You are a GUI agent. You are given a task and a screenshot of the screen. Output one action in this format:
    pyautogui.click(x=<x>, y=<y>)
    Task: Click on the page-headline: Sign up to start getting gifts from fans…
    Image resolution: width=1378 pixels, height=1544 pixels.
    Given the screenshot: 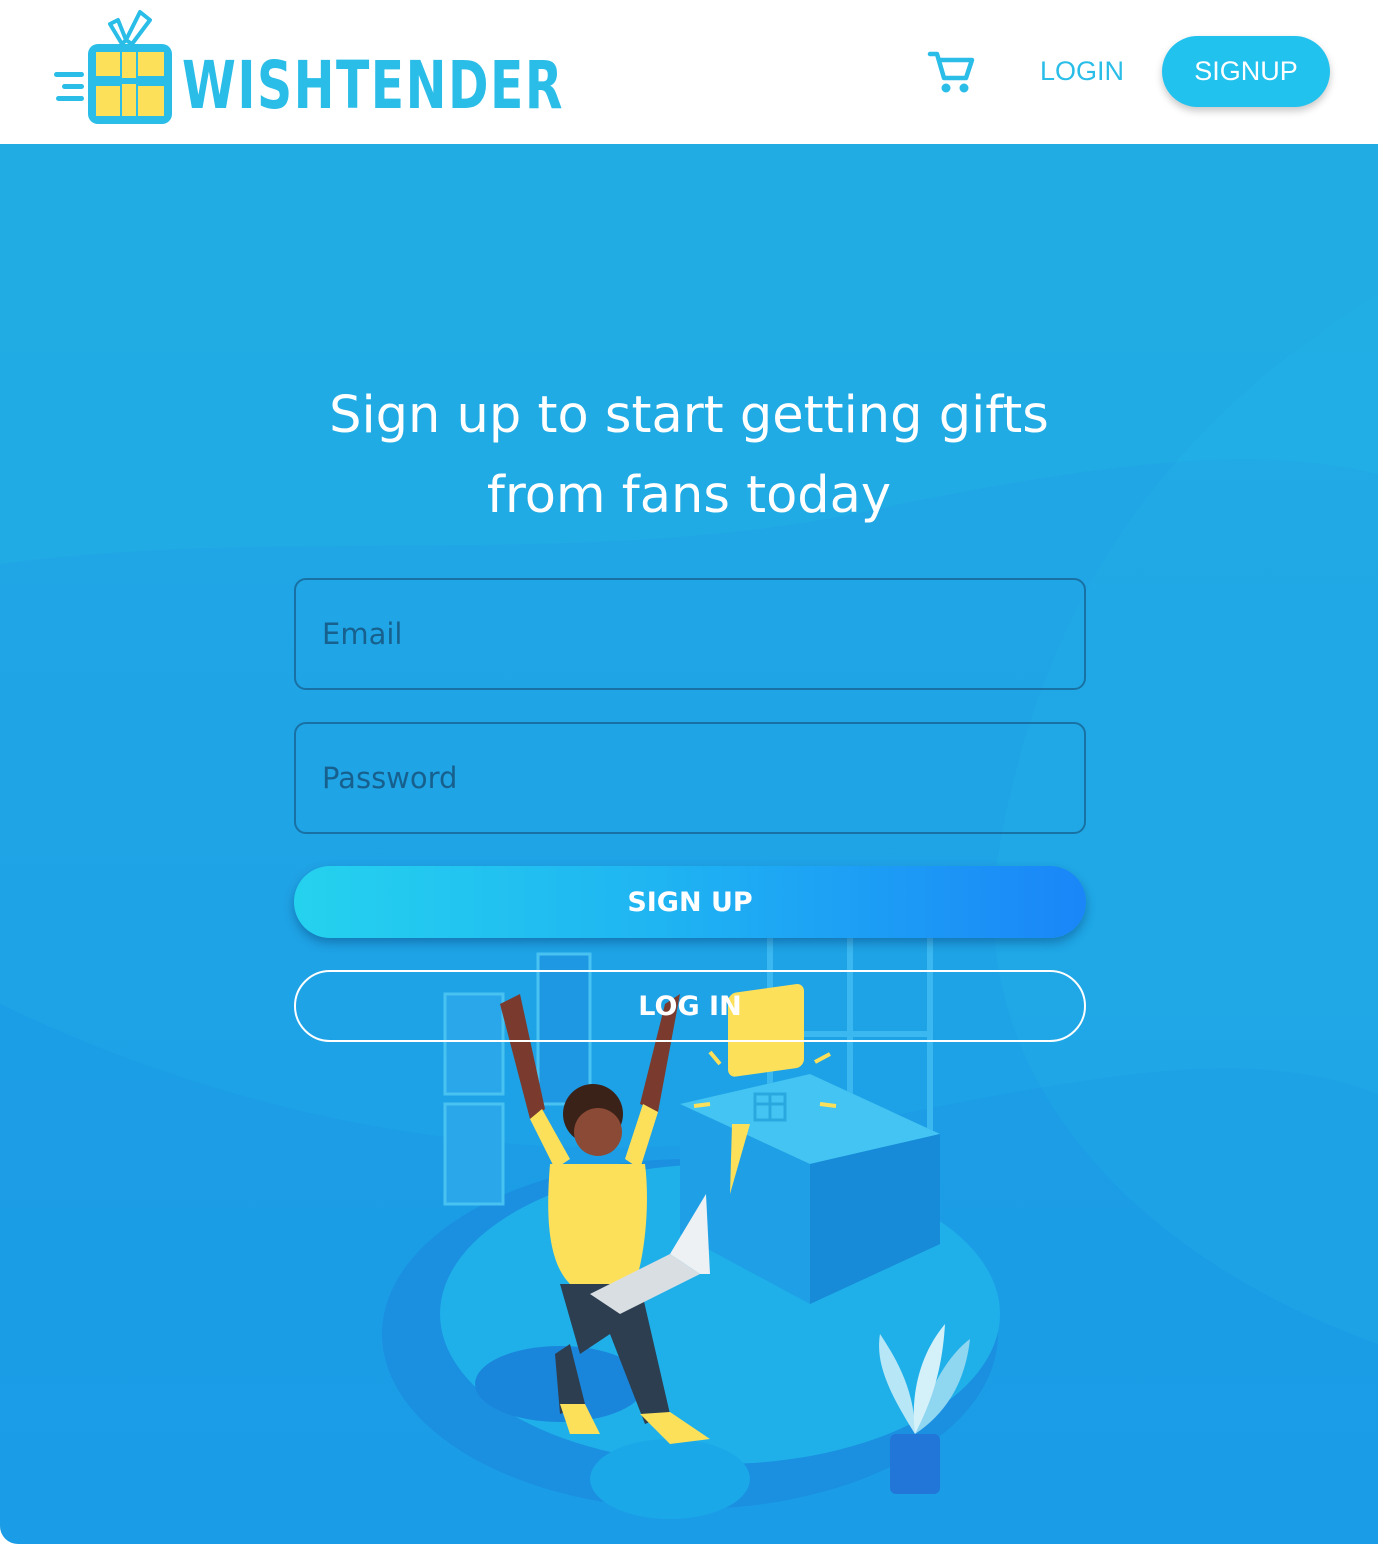 What is the action you would take?
    pyautogui.click(x=689, y=456)
    